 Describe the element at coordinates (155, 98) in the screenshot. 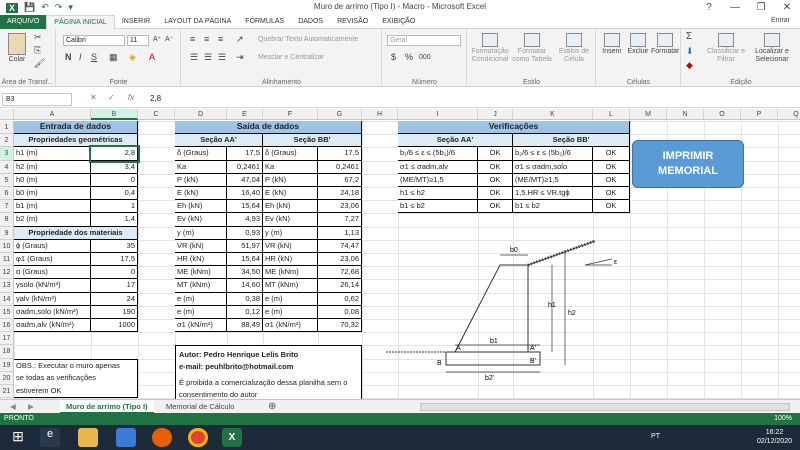

I see `formula-input: 2,8` at that location.